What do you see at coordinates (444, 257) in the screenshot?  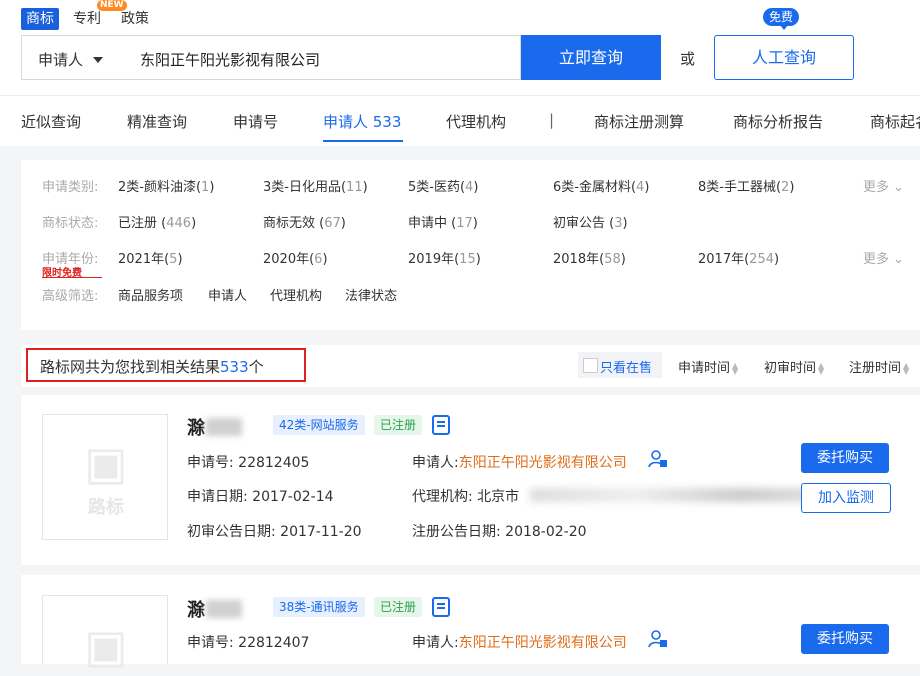 I see `year-option: 2019年(15)` at bounding box center [444, 257].